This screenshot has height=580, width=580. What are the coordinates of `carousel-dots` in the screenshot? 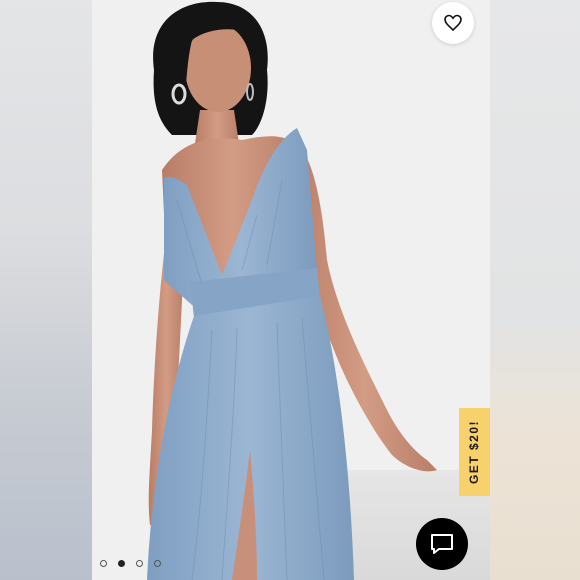 It's located at (130, 563).